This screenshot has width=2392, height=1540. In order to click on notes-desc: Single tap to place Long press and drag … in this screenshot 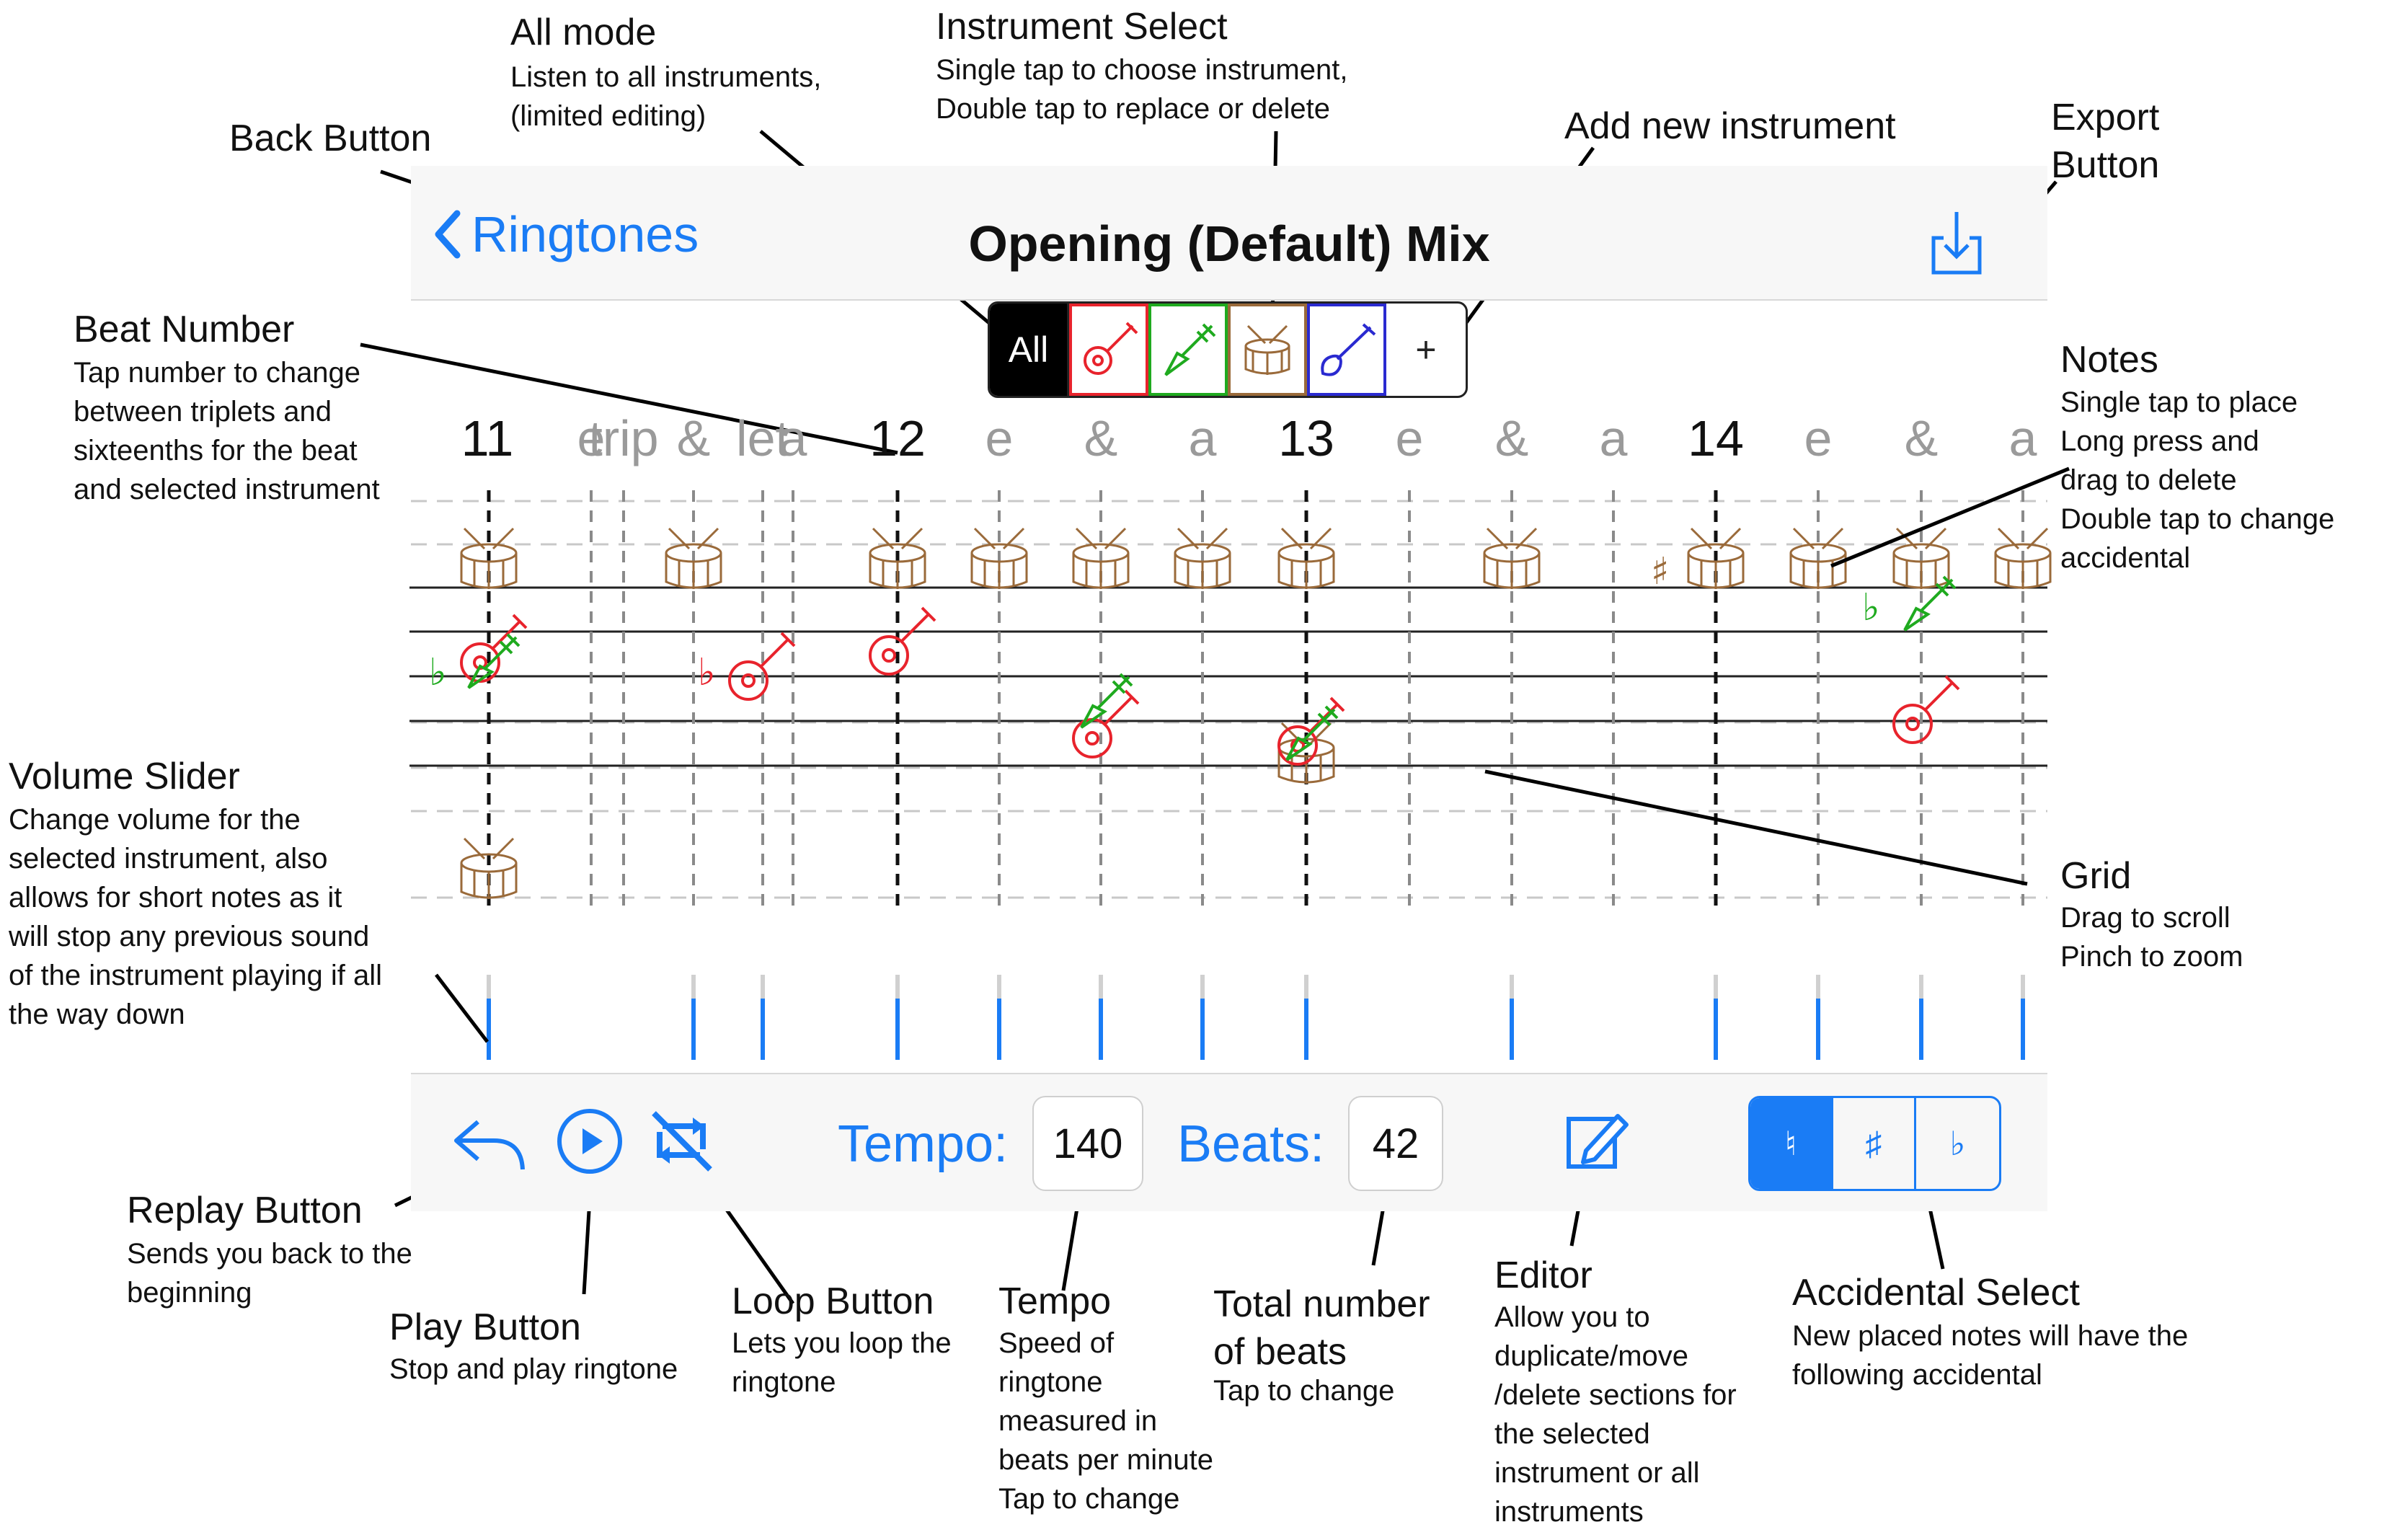, I will do `click(2197, 480)`.